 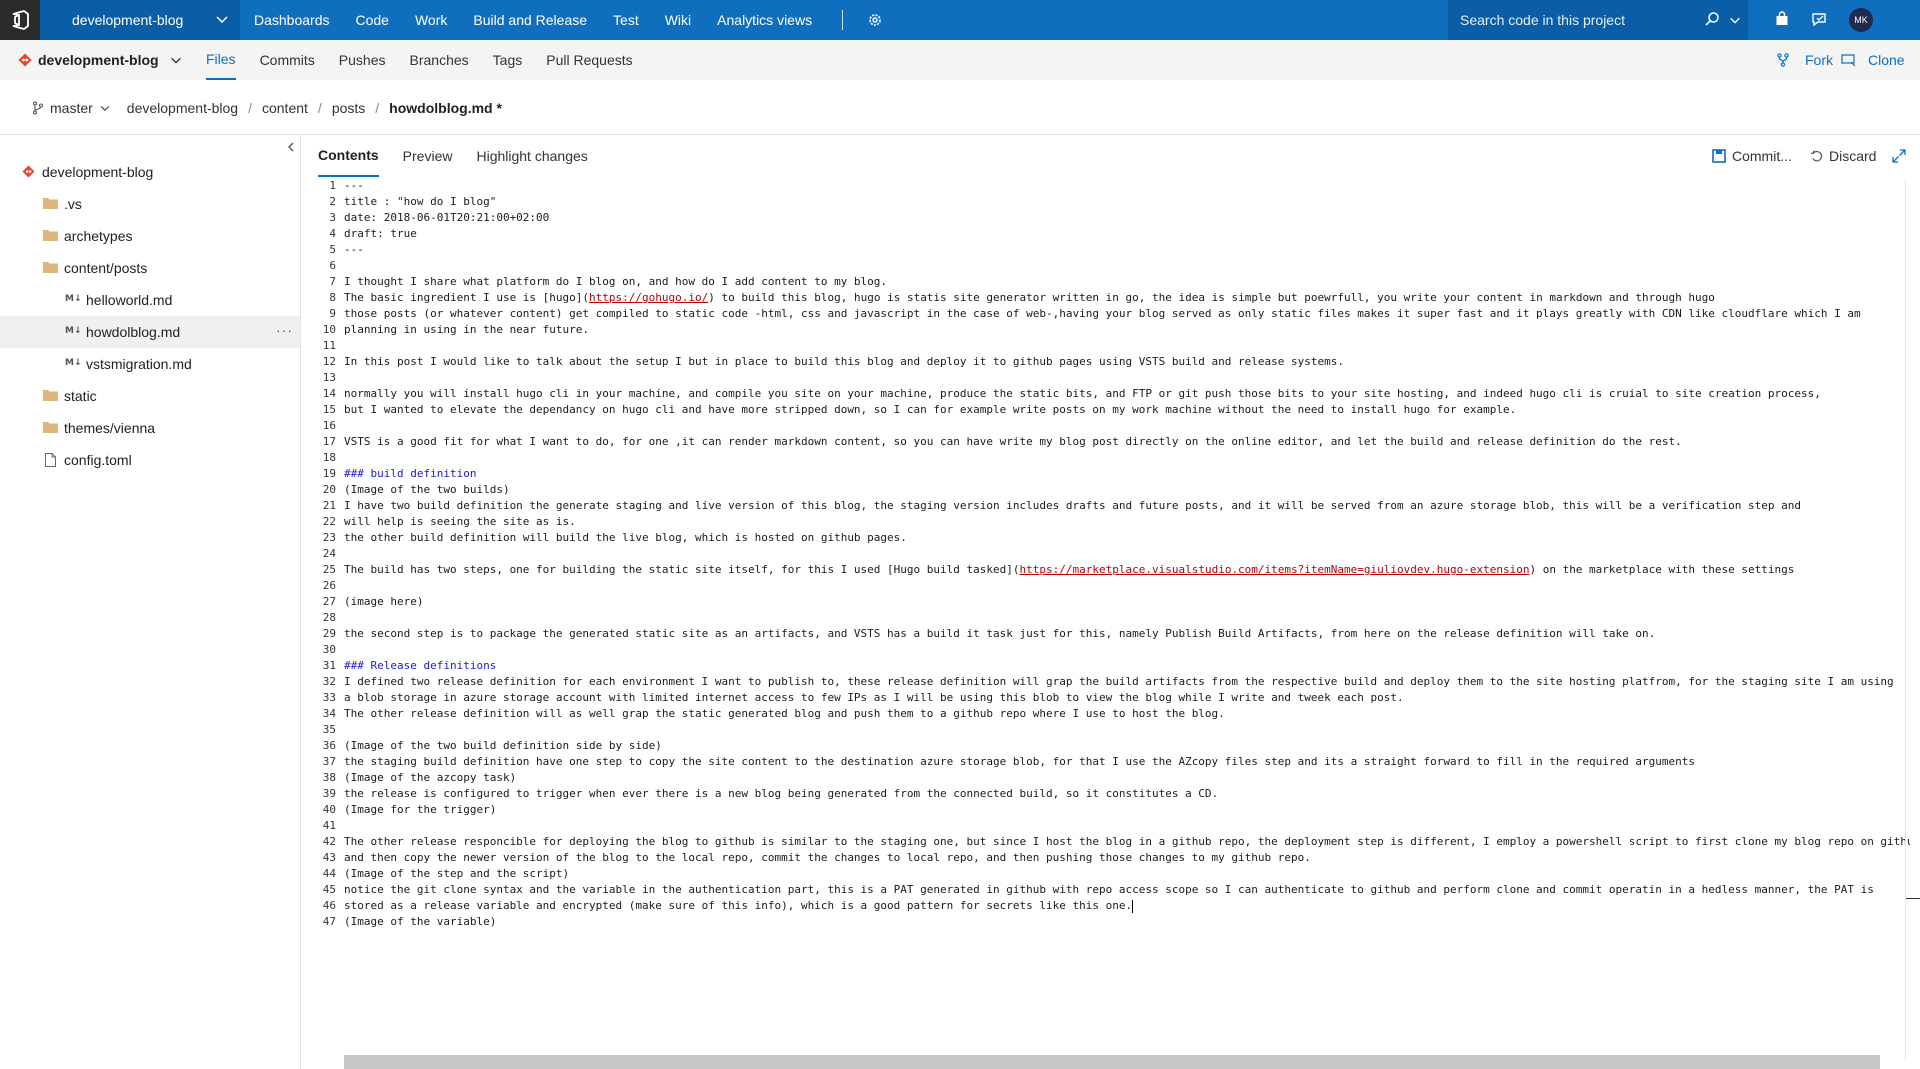 I want to click on code-line: 5 ---, so click(x=1110, y=250).